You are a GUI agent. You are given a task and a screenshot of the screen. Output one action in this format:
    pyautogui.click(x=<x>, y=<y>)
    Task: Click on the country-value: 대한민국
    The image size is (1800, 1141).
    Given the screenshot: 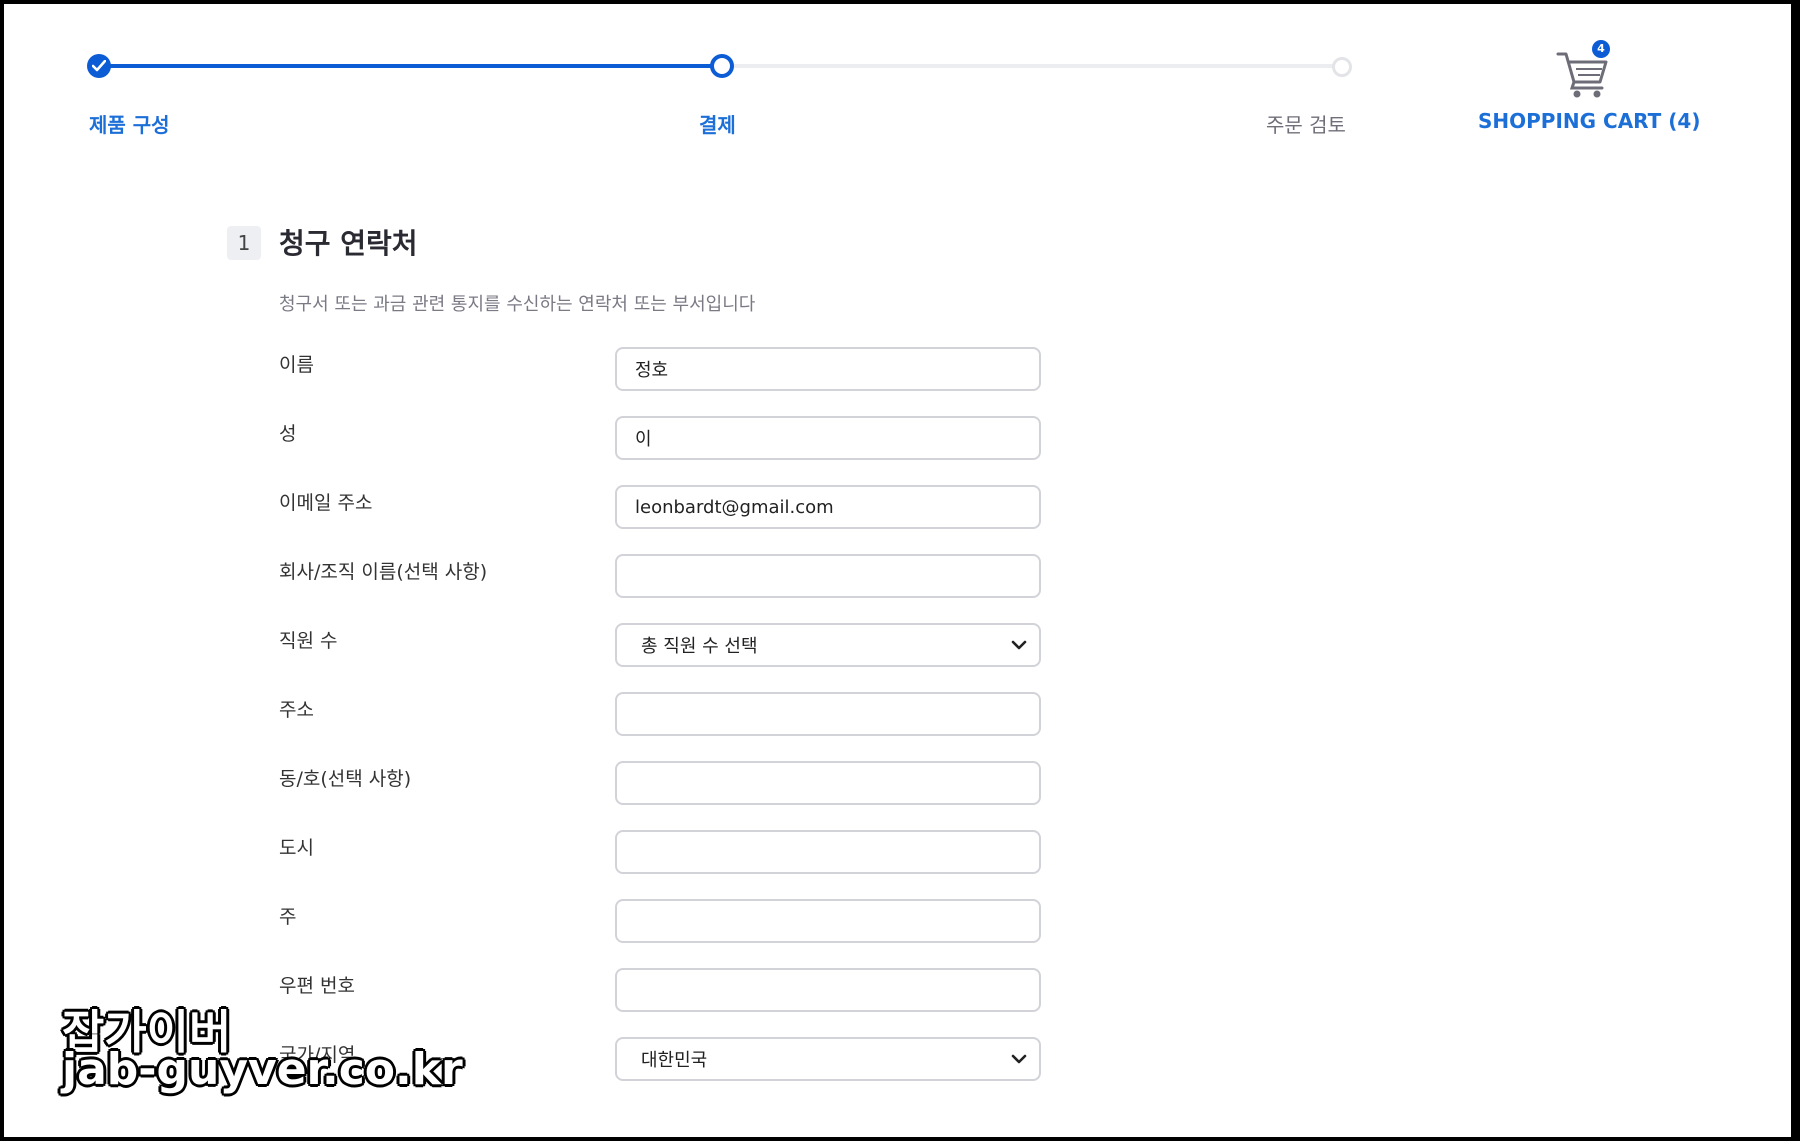 What is the action you would take?
    pyautogui.click(x=674, y=1060)
    